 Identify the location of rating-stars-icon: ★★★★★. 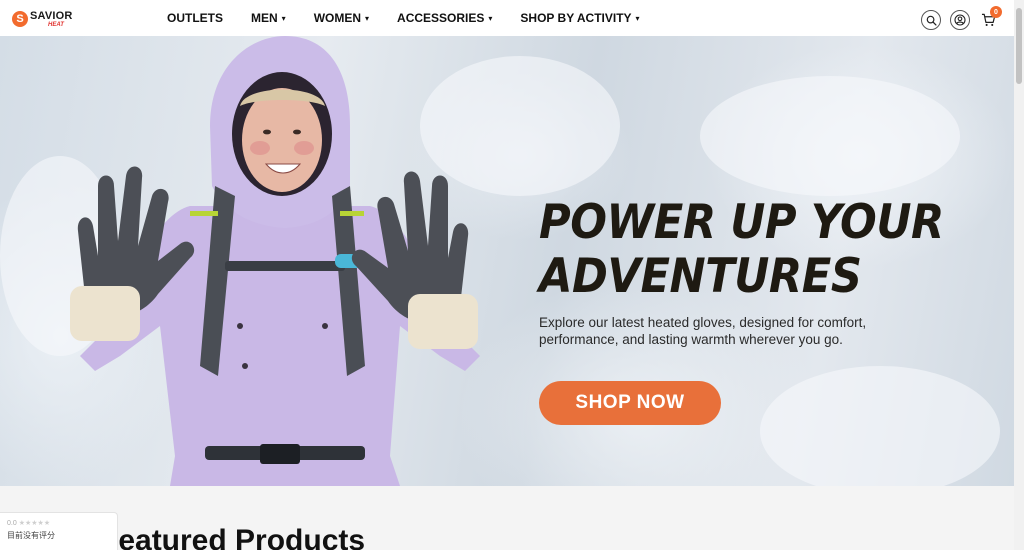
(34, 523).